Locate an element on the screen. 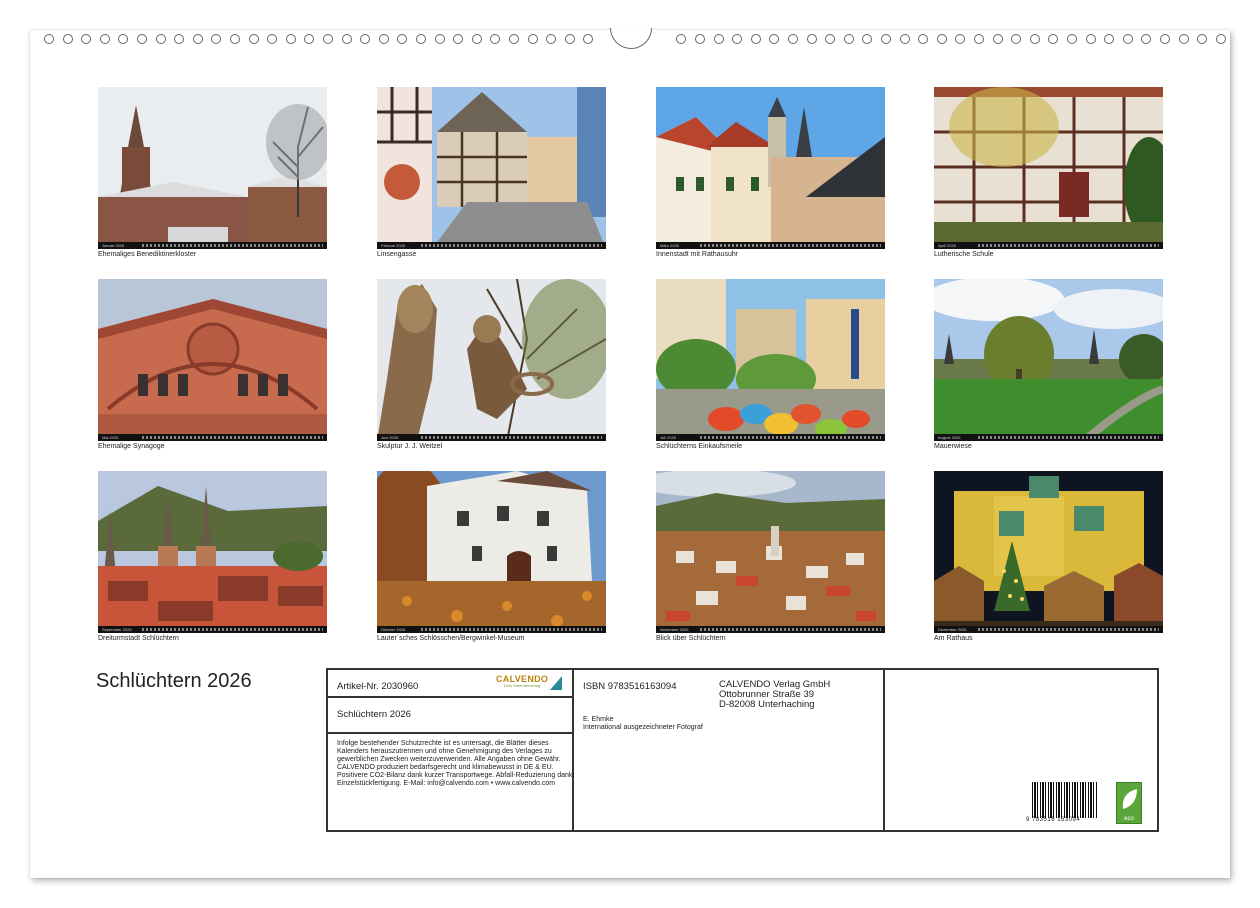  calvendo-mark-icon is located at coordinates (556, 683).